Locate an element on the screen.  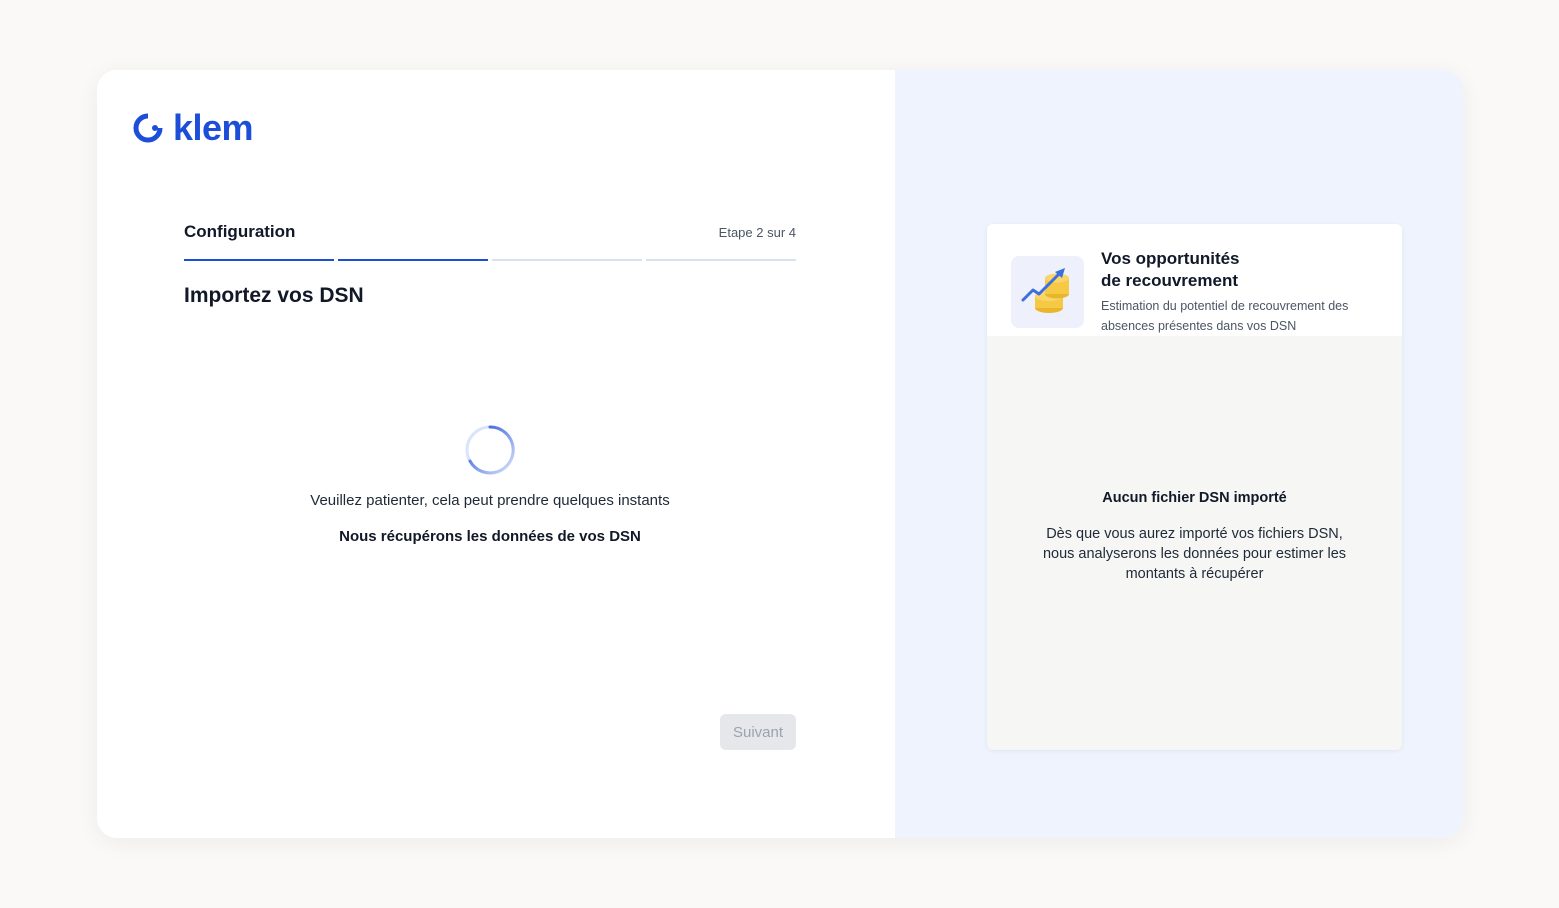
opportunities-title: Vos opportunités de recouvrement is located at coordinates (1170, 269).